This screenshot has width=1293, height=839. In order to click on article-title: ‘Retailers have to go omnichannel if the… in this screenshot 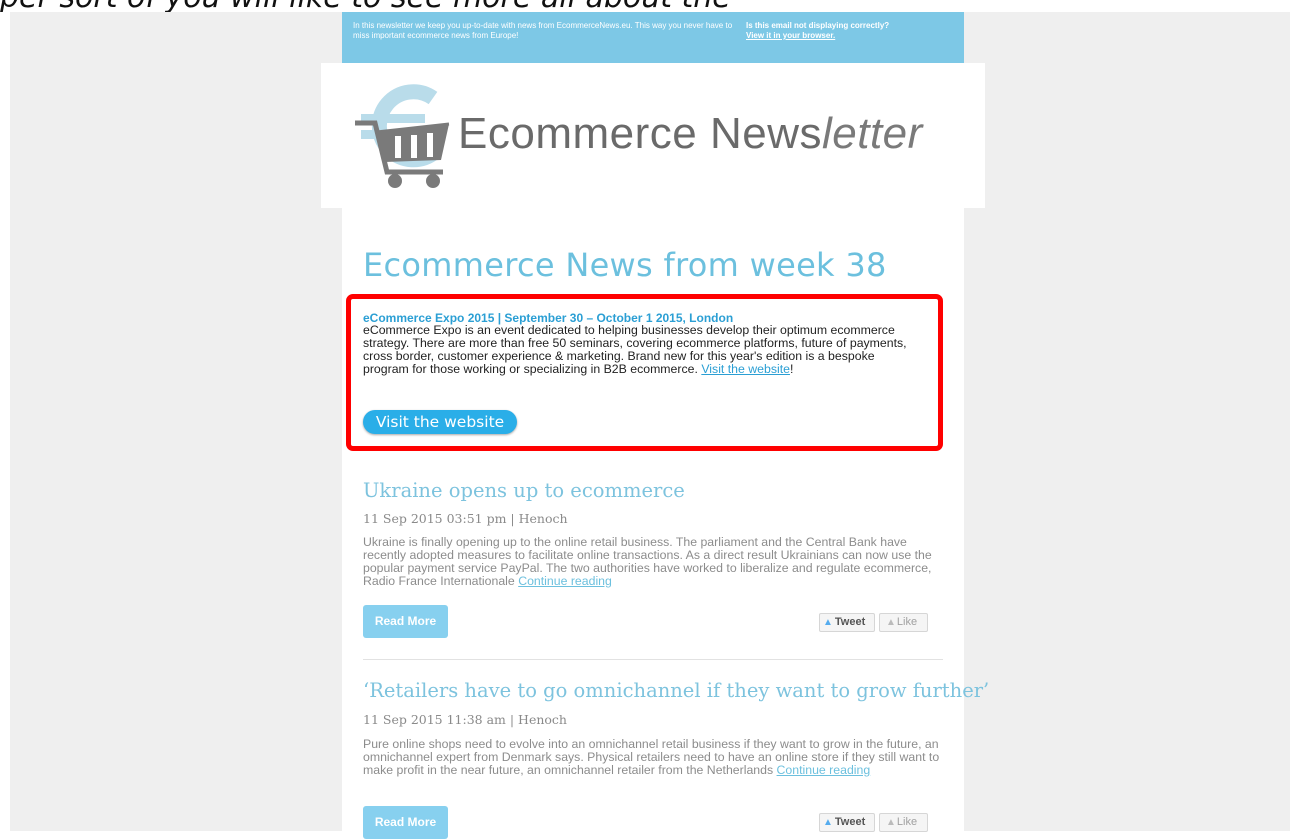, I will do `click(676, 690)`.